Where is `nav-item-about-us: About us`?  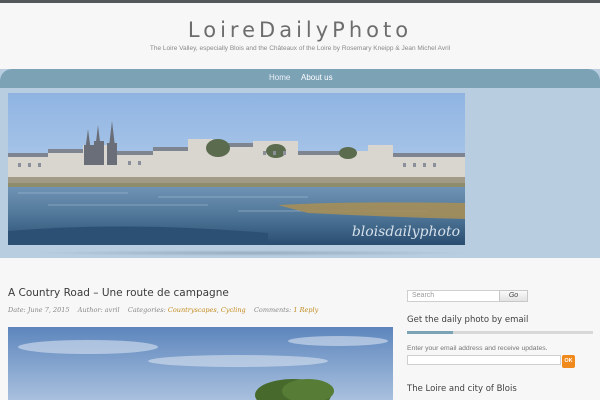
nav-item-about-us: About us is located at coordinates (317, 77).